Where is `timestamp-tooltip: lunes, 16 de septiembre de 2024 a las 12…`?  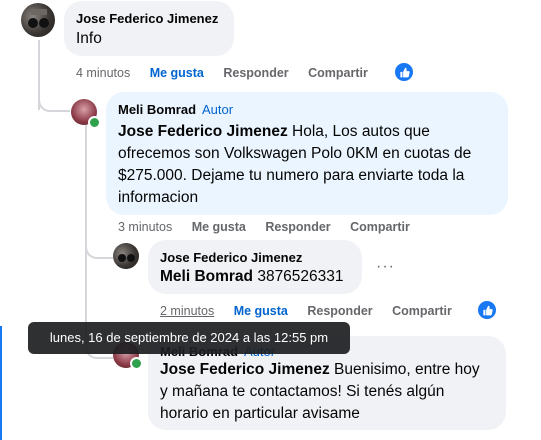 timestamp-tooltip: lunes, 16 de septiembre de 2024 a las 12… is located at coordinates (189, 338).